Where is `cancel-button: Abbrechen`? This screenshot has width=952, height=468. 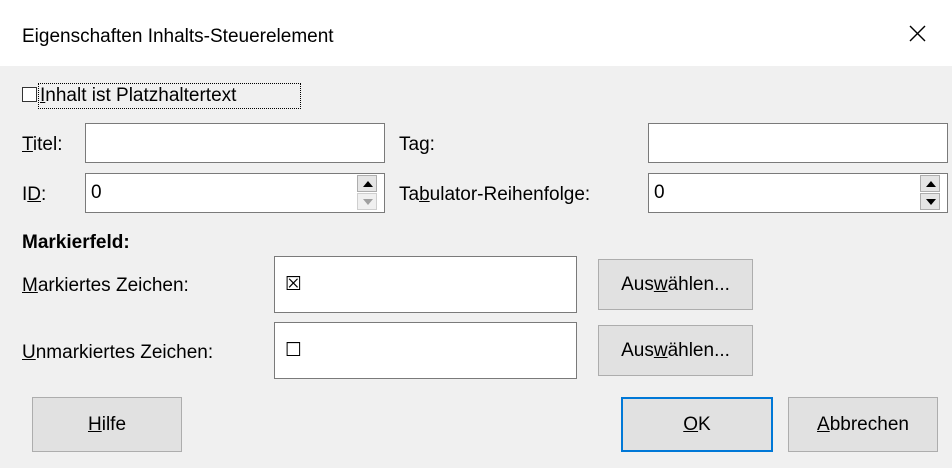
cancel-button: Abbrechen is located at coordinates (863, 424).